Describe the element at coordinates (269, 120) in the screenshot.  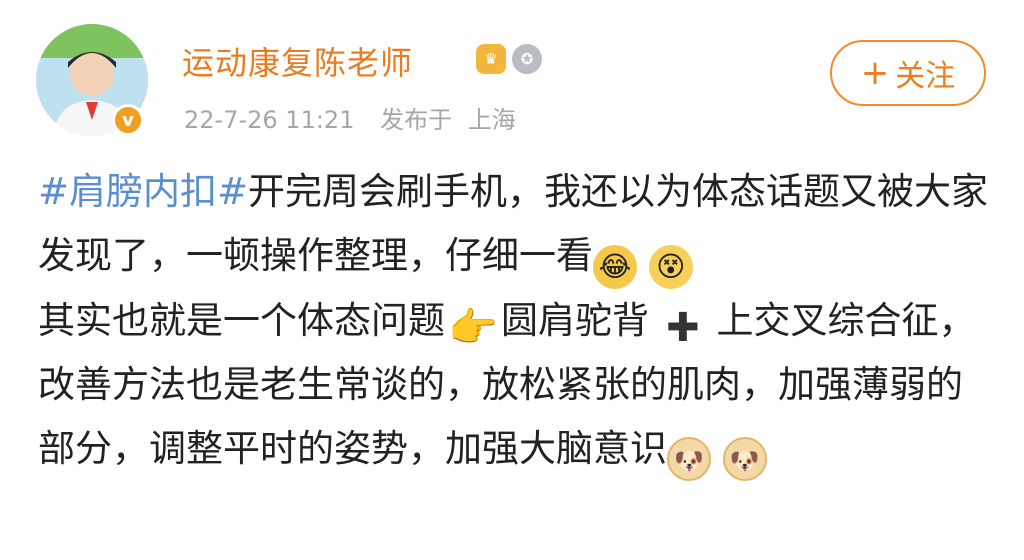
I see `post-time: 22-7-26 11:21` at that location.